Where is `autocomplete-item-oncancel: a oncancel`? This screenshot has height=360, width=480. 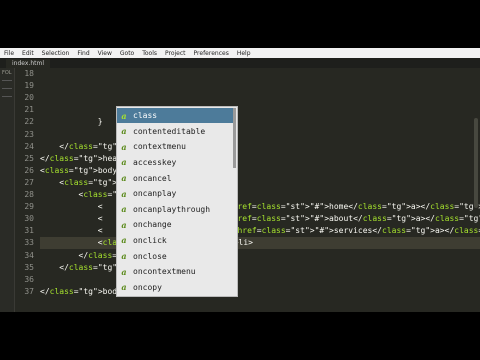 autocomplete-item-oncancel: a oncancel is located at coordinates (175, 177).